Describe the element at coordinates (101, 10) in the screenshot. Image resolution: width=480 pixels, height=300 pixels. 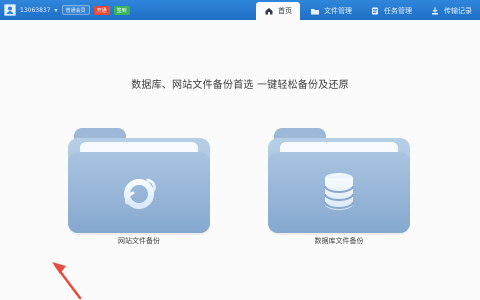
I see `upgrade-badge: 开通` at that location.